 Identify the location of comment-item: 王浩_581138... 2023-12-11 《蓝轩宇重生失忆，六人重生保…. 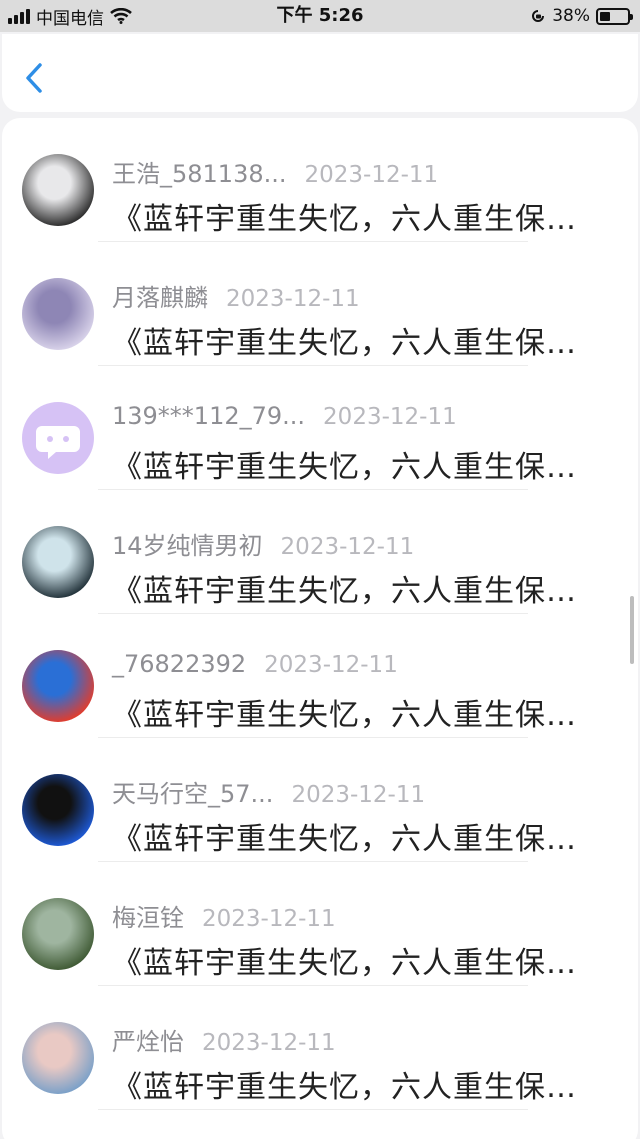
(320, 180).